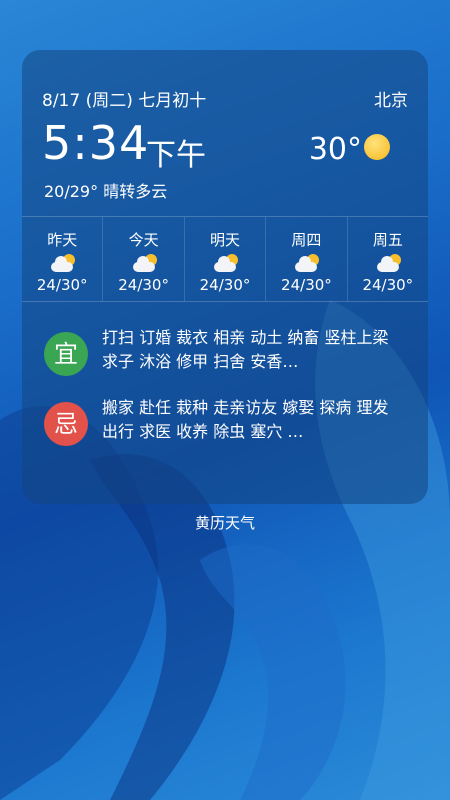 Image resolution: width=450 pixels, height=800 pixels. I want to click on sun-icon, so click(377, 147).